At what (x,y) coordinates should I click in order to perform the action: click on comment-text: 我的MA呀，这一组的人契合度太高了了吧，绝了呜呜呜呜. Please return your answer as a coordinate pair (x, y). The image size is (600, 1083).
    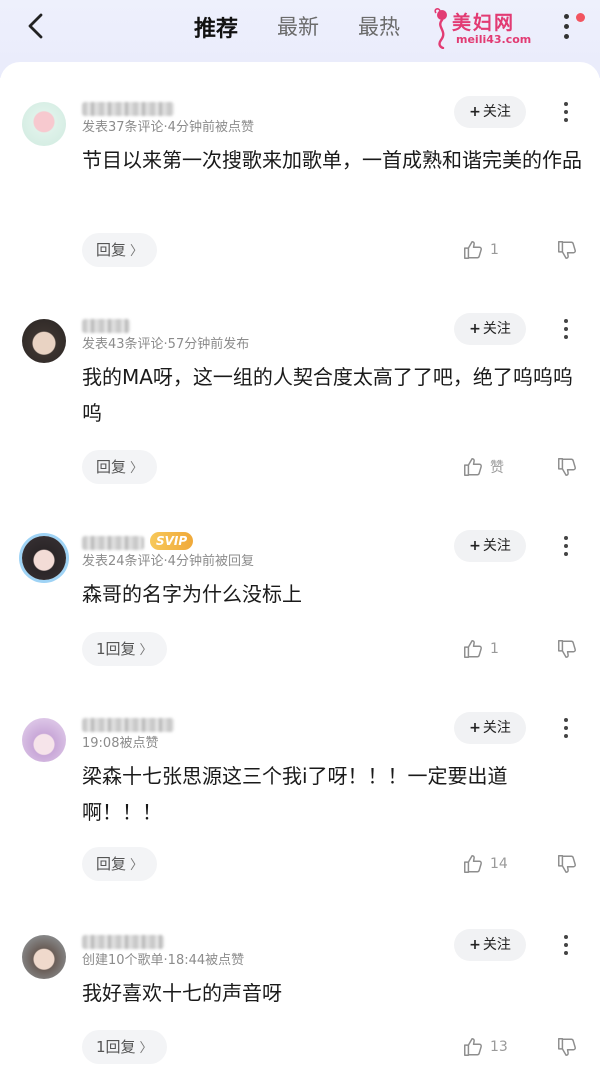
    Looking at the image, I should click on (327, 395).